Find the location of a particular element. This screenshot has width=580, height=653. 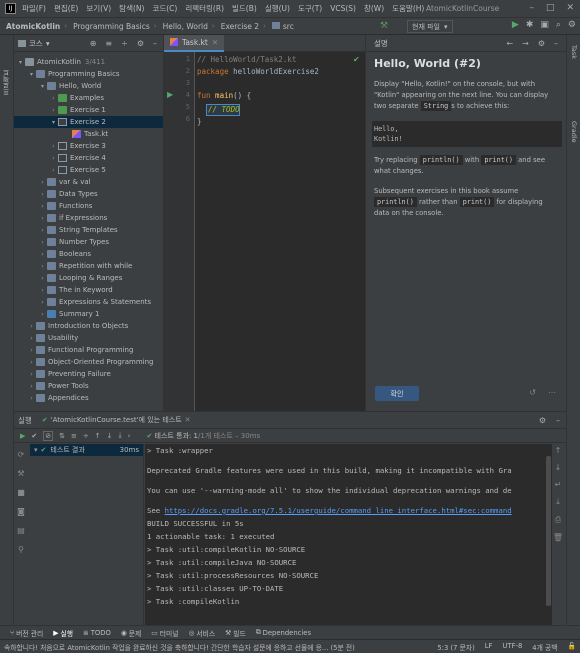

run-gutter-icon: ▶ is located at coordinates (170, 94).